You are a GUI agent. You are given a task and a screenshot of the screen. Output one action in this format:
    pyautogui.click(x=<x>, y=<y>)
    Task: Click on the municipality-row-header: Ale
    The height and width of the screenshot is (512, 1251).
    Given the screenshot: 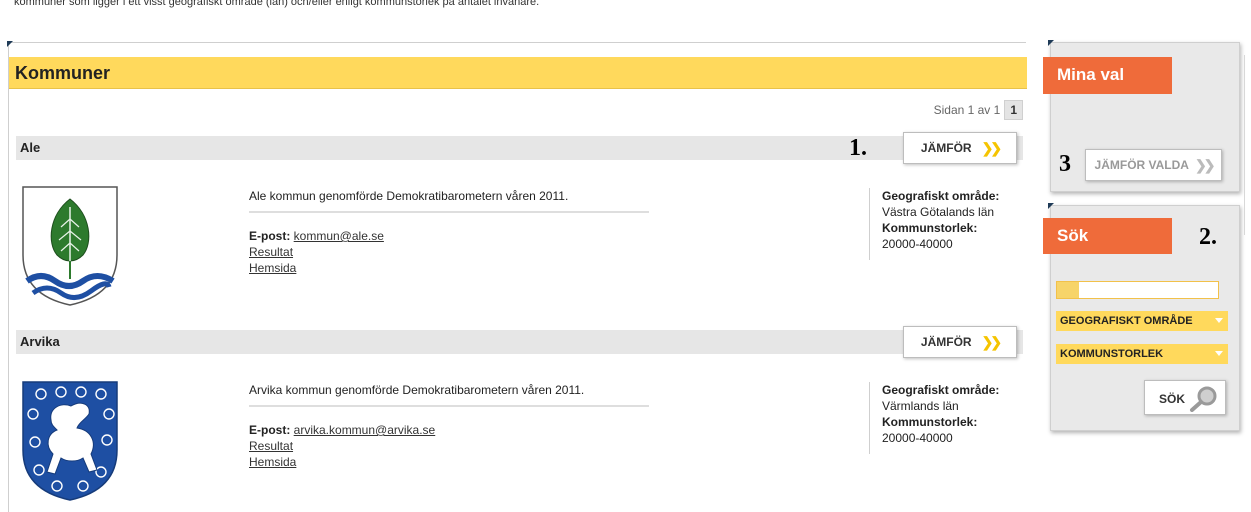 What is the action you would take?
    pyautogui.click(x=519, y=148)
    